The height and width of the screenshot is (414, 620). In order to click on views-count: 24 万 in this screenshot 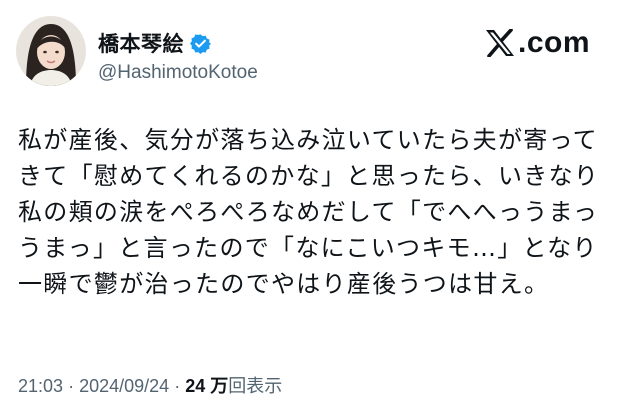, I will do `click(207, 386)`.